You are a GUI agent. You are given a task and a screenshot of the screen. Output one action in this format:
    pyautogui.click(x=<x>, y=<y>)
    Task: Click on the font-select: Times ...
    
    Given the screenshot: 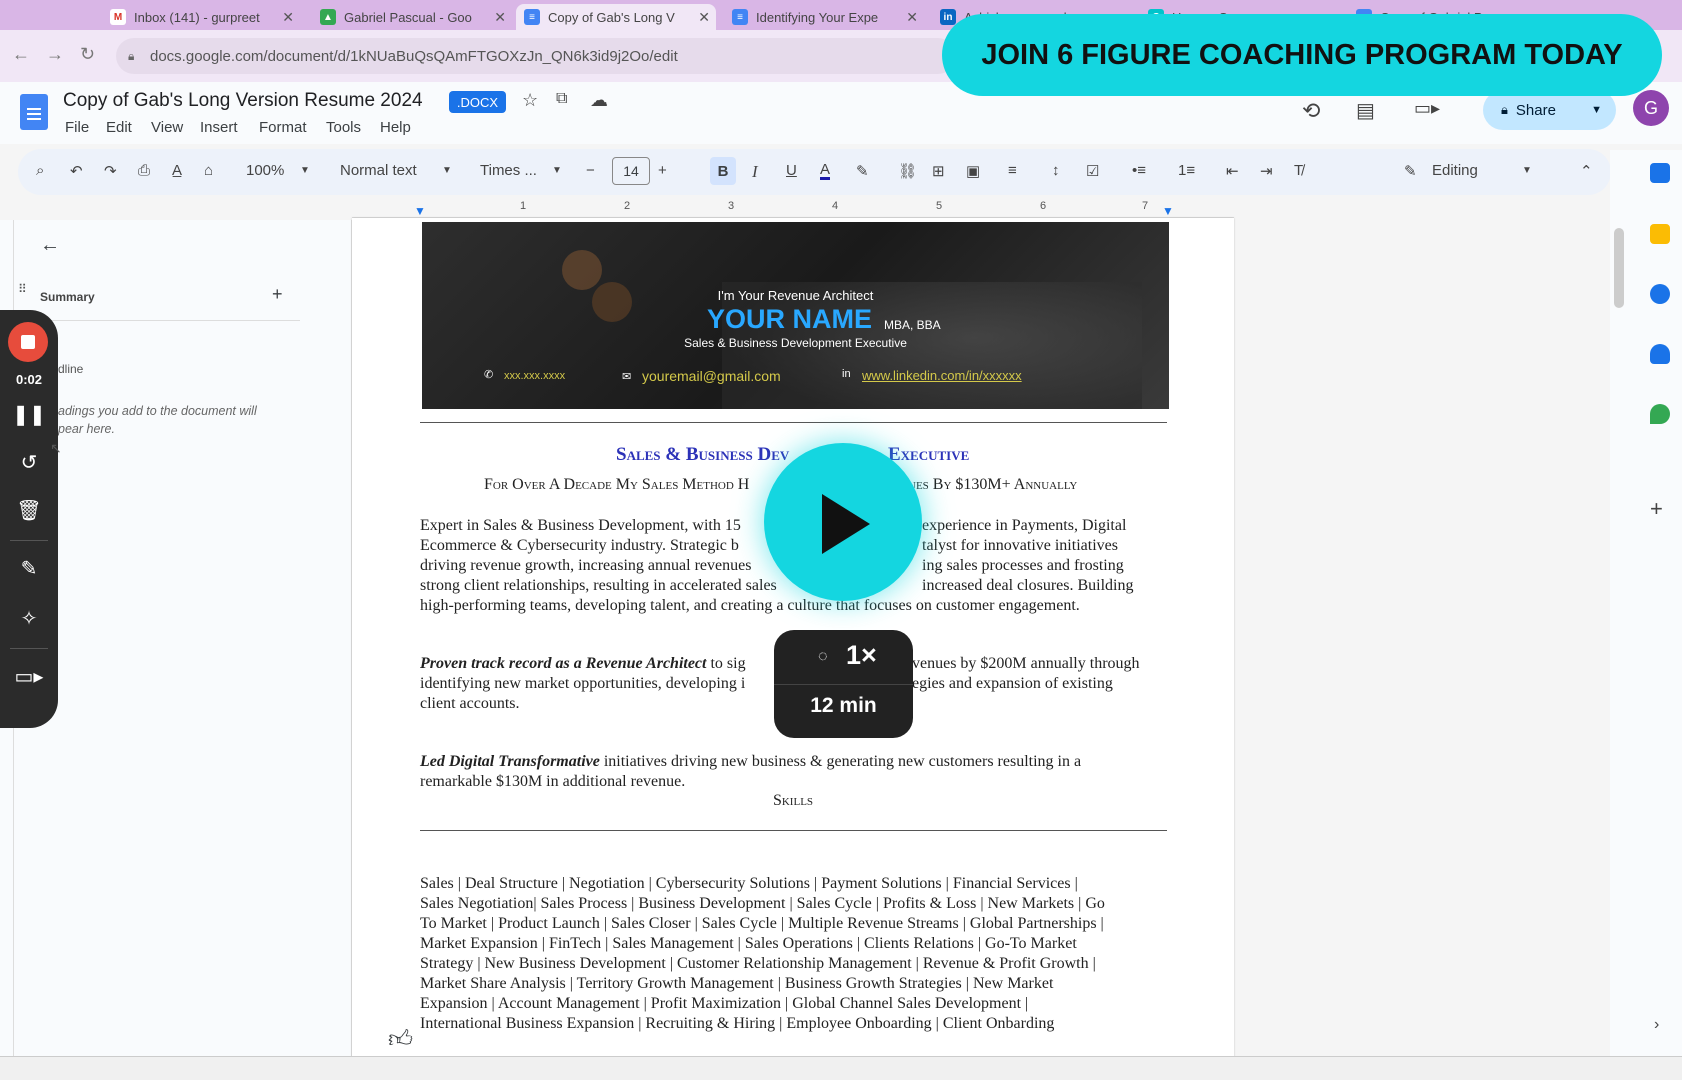 What is the action you would take?
    pyautogui.click(x=508, y=170)
    